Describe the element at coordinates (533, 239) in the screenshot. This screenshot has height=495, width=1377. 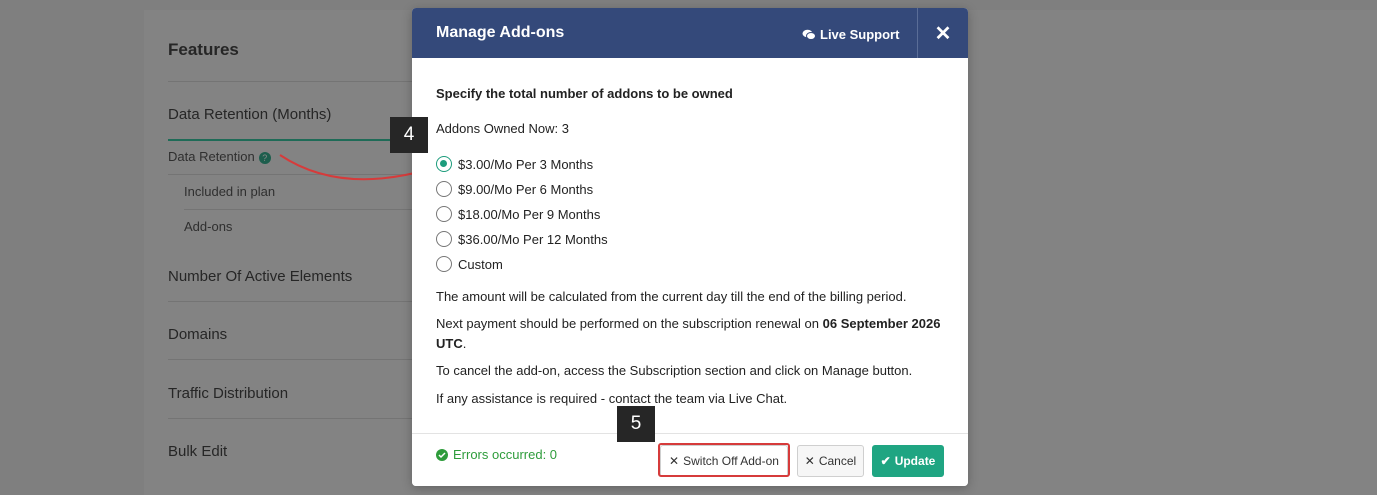
I see `option-label: $36.00/Mo Per 12 Months` at that location.